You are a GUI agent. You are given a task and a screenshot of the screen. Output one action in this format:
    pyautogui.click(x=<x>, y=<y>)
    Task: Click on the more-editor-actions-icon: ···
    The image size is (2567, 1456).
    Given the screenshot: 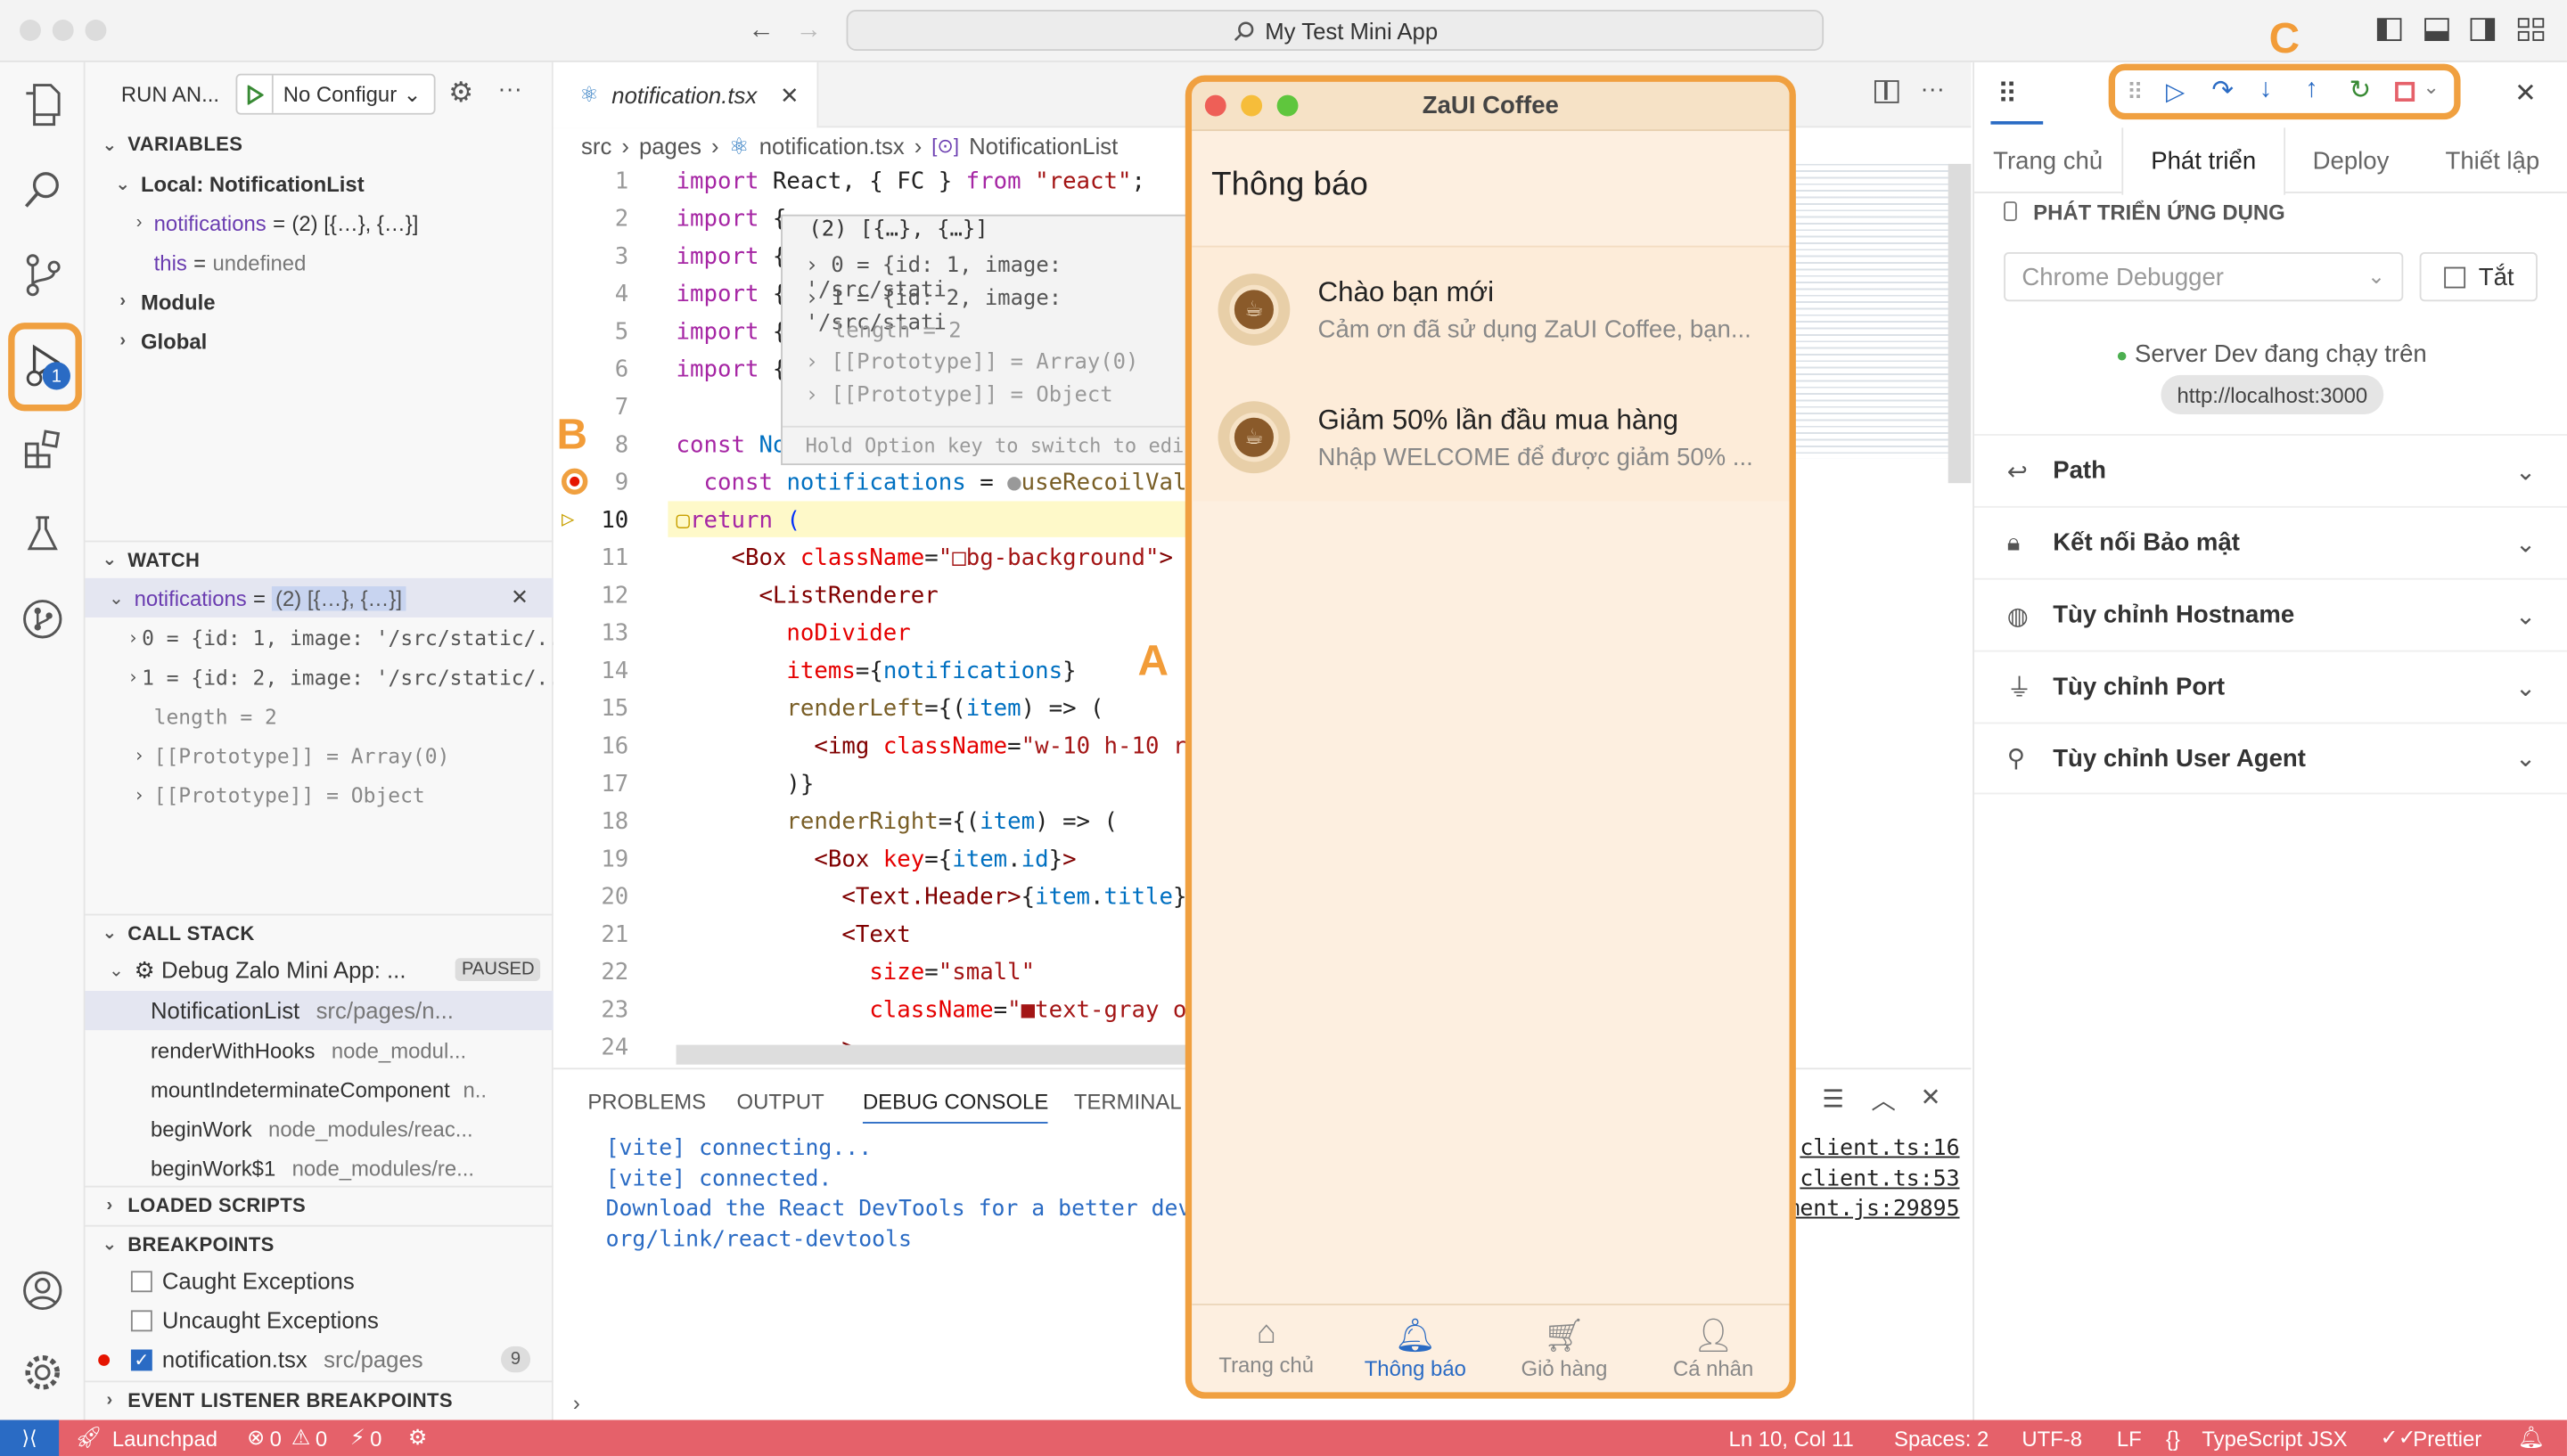 What is the action you would take?
    pyautogui.click(x=1932, y=89)
    